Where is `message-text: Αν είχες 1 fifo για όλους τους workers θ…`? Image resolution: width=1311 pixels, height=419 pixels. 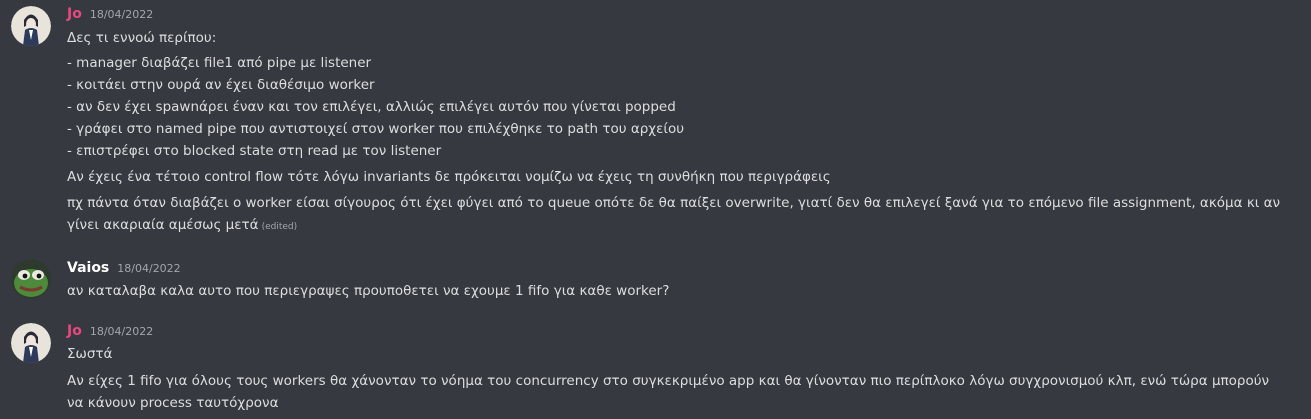
message-text: Αν είχες 1 fifo για όλους τους workers θ… is located at coordinates (668, 392).